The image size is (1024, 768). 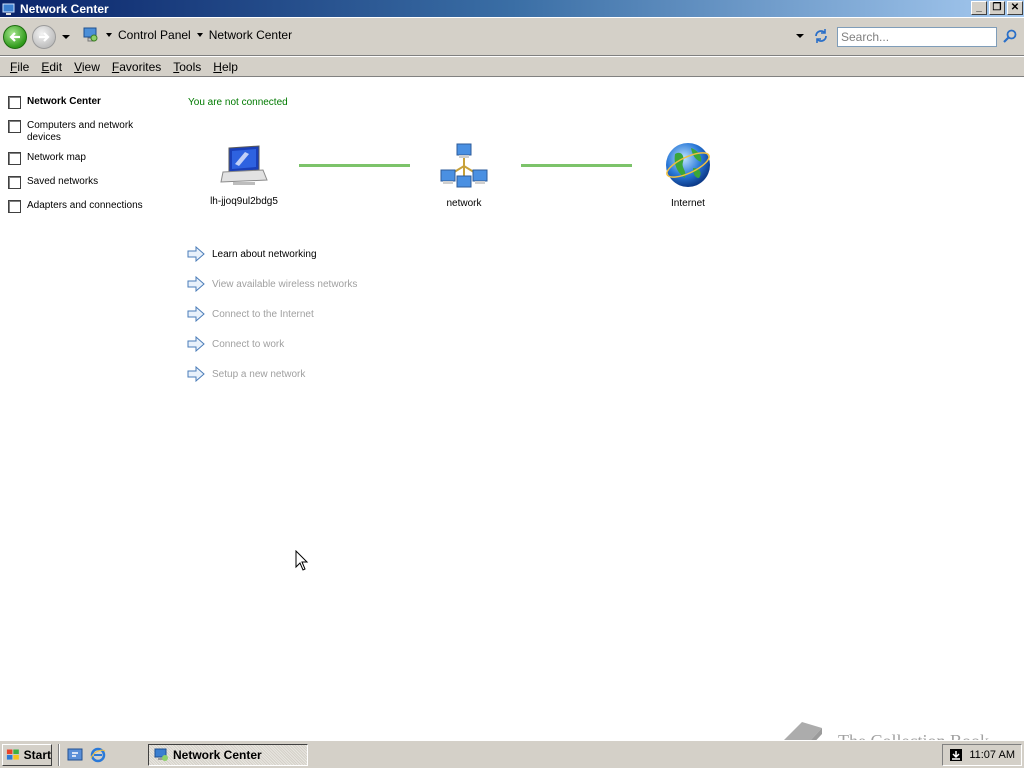 I want to click on title-bar: Network Center _ ❐ ✕, so click(x=512, y=8).